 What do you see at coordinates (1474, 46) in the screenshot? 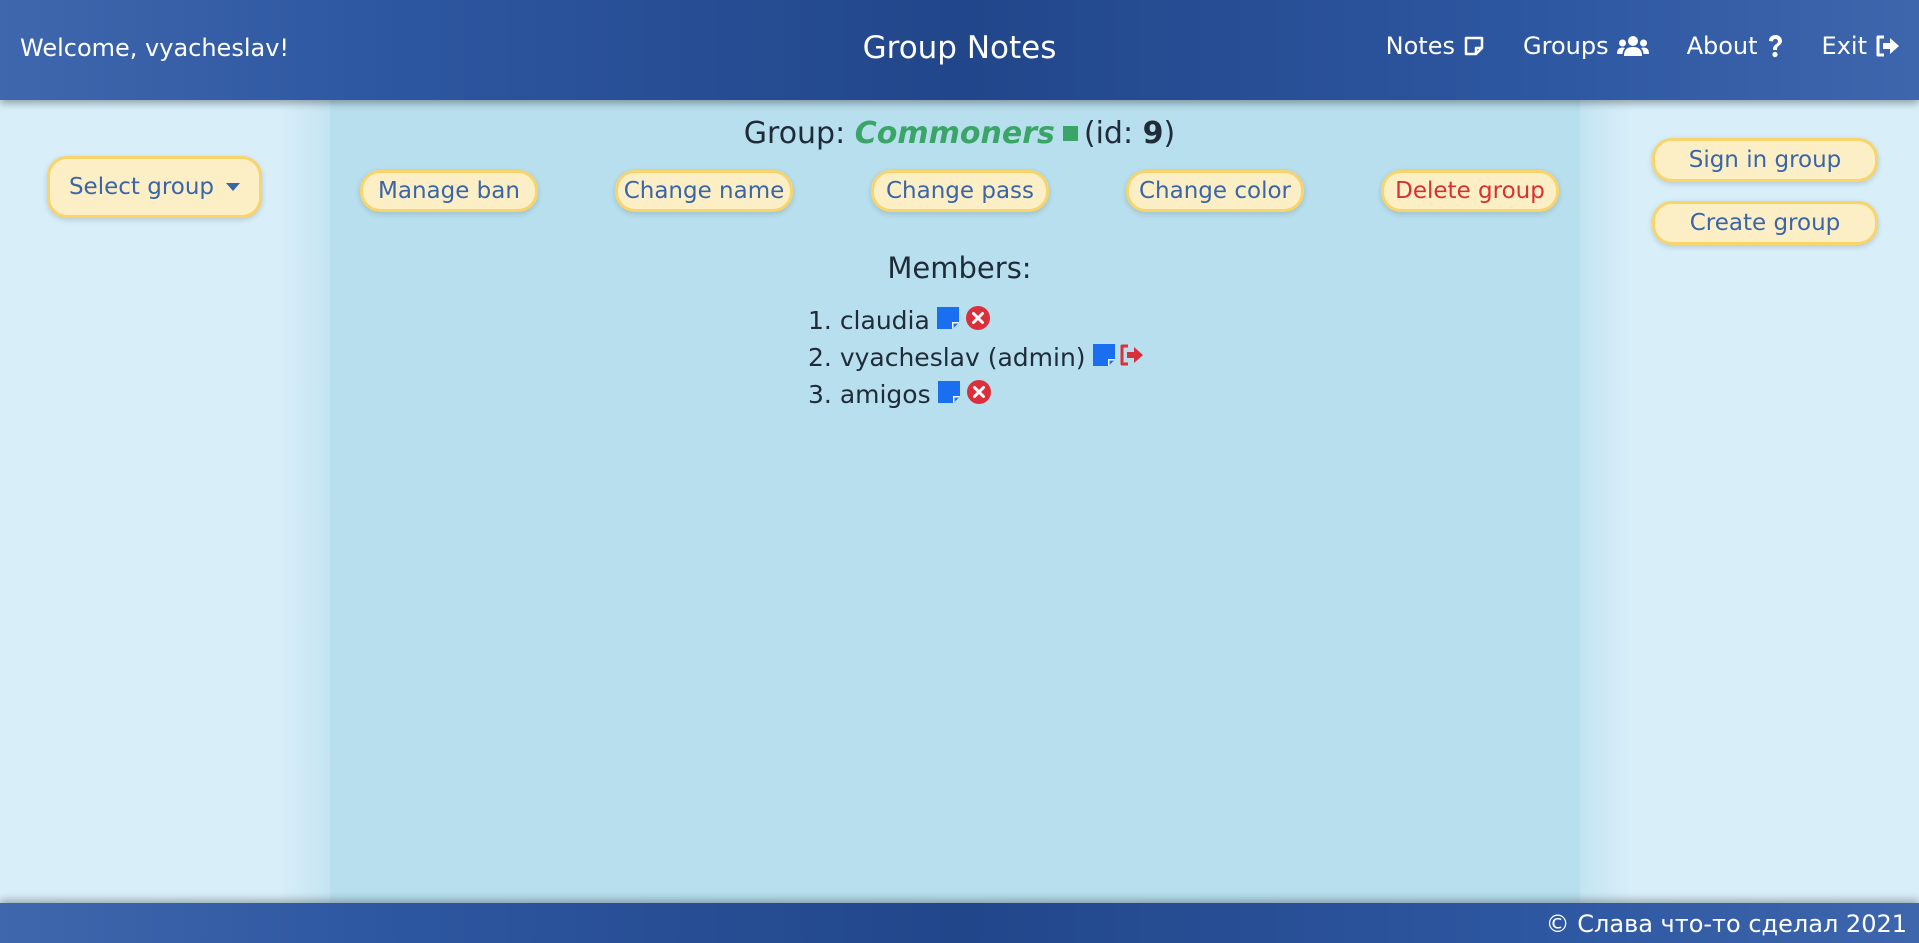
I see `note-icon` at bounding box center [1474, 46].